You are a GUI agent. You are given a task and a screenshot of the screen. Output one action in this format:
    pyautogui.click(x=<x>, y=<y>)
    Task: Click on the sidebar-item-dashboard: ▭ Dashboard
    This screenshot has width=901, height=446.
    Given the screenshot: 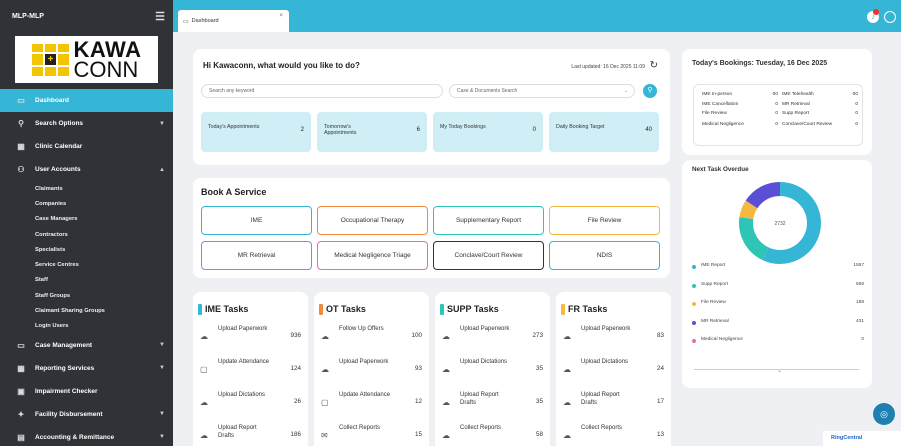 What is the action you would take?
    pyautogui.click(x=86, y=100)
    